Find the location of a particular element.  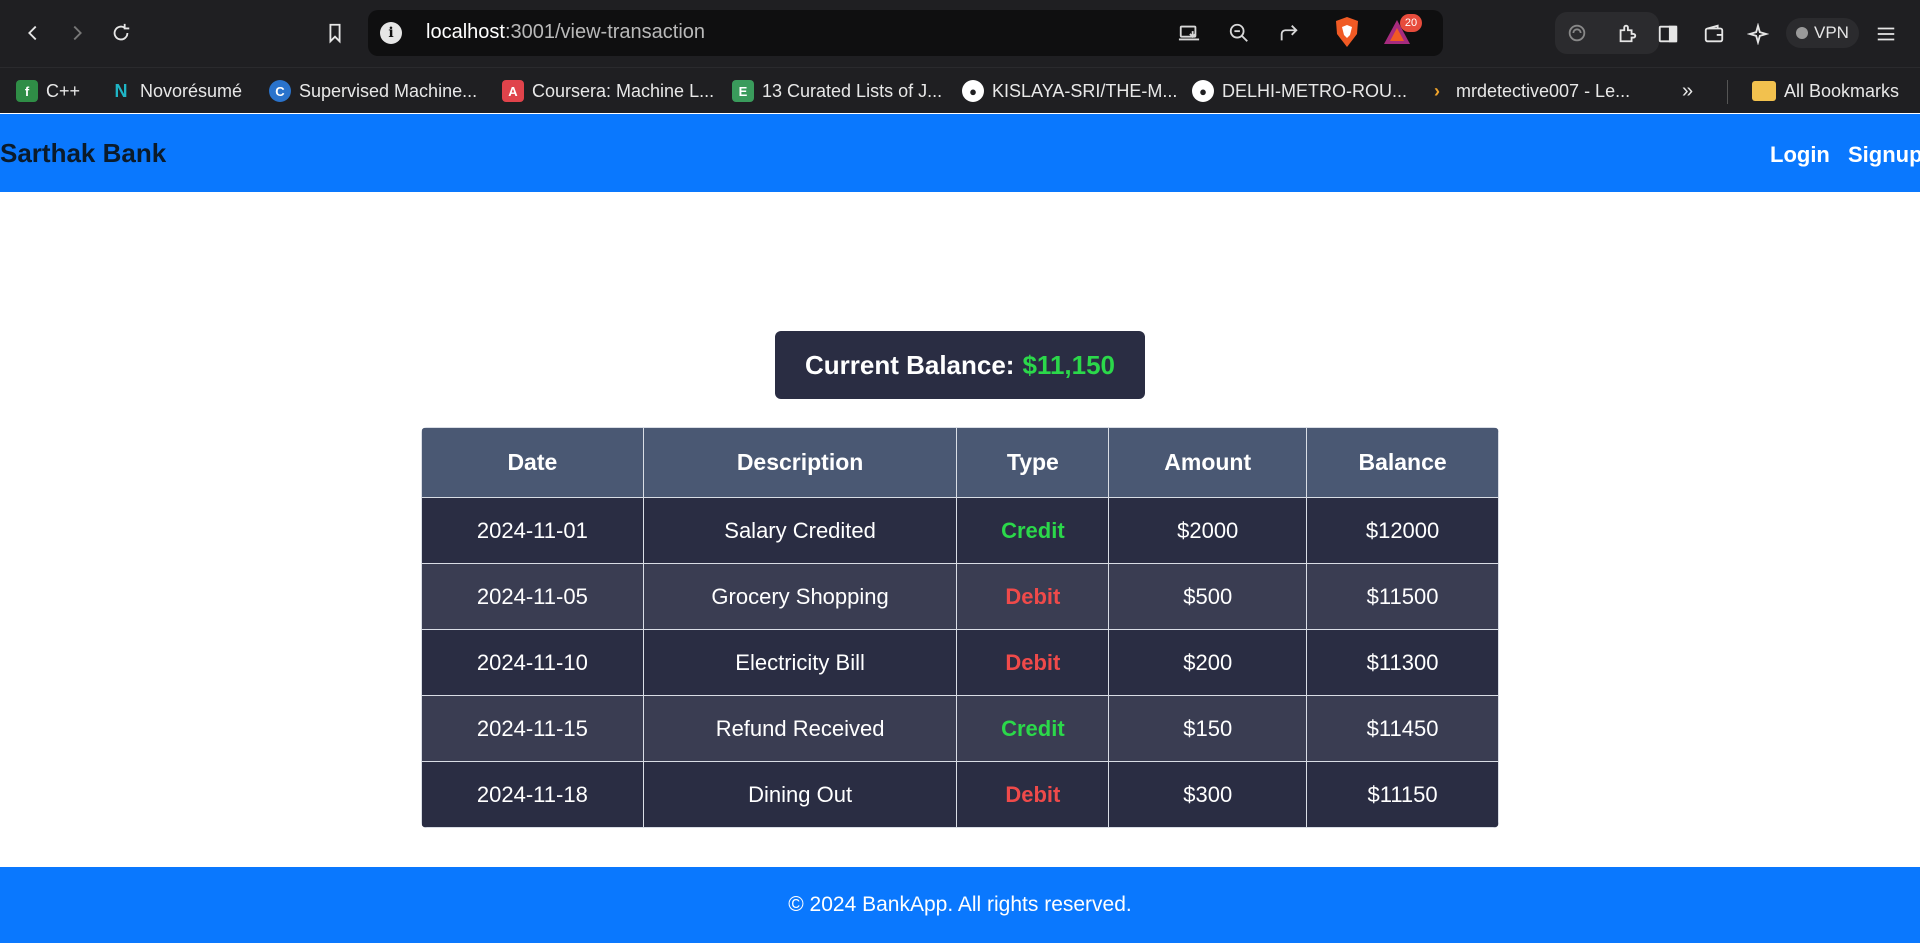

bookmarks-divider is located at coordinates (1727, 92).